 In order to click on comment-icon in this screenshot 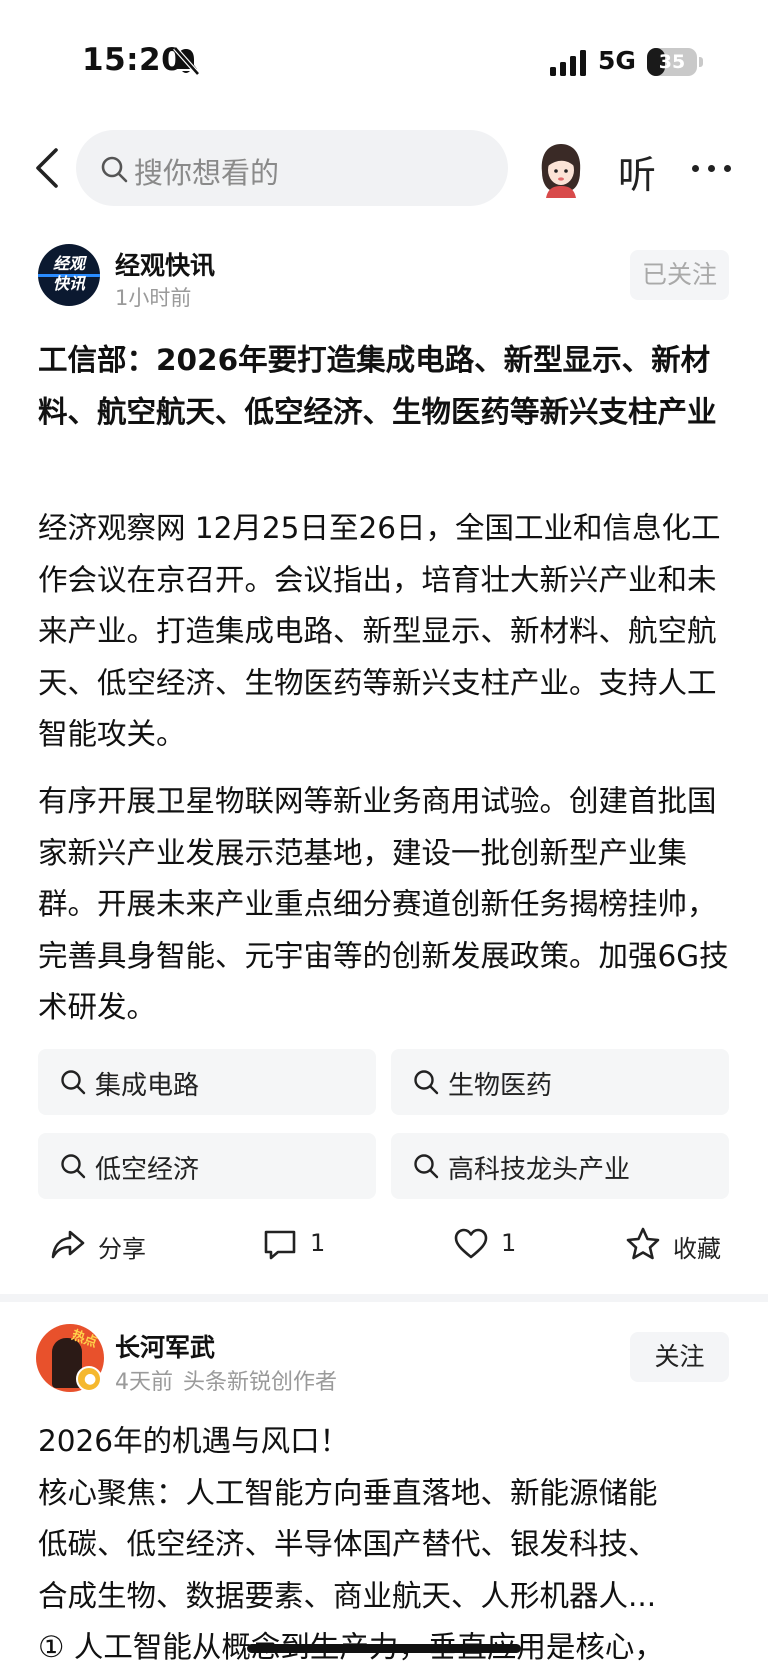, I will do `click(280, 1245)`.